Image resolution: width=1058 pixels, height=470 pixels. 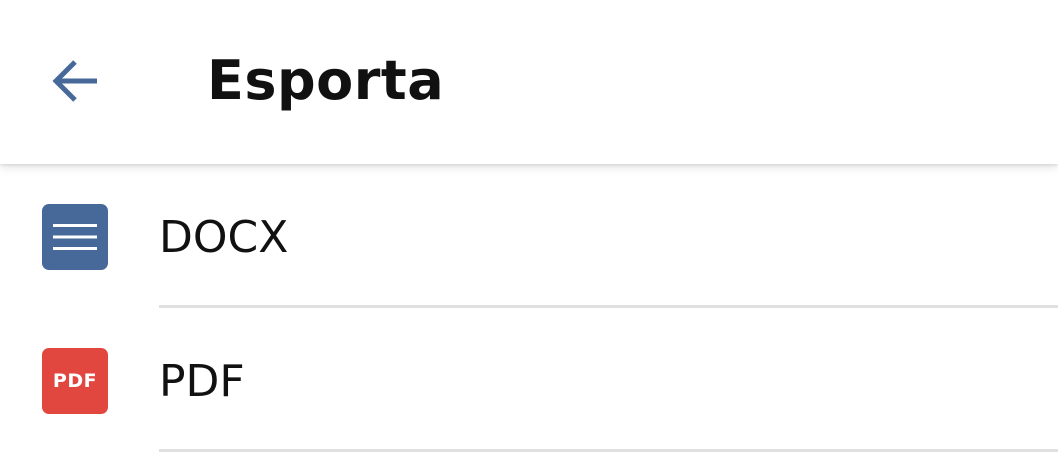 I want to click on pdf-icon-text: PDF, so click(x=75, y=381).